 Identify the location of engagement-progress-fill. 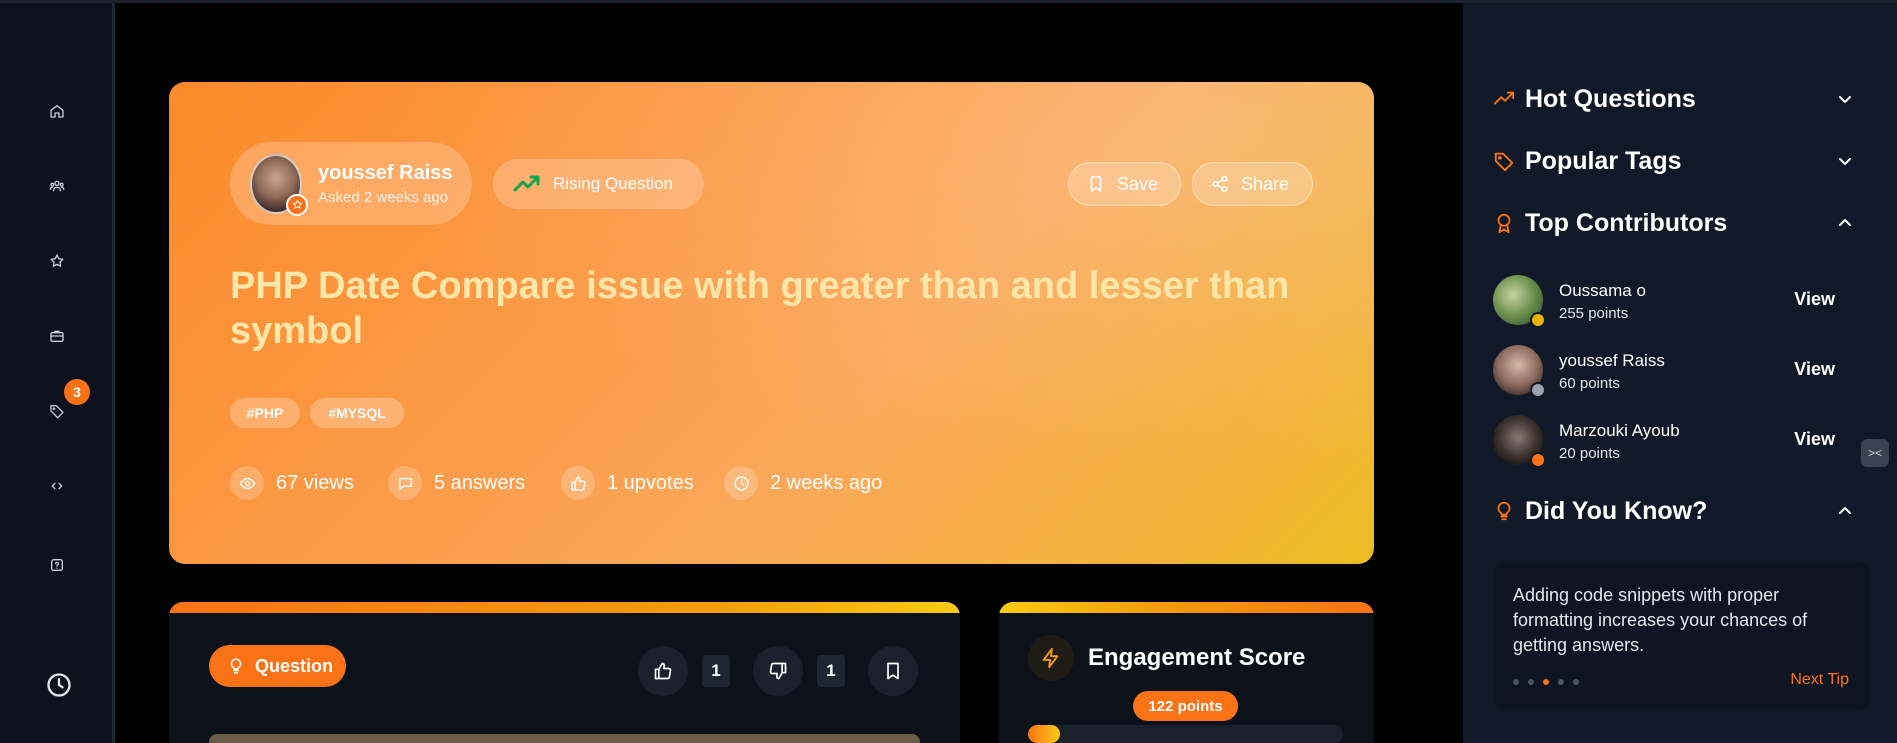
(1044, 734).